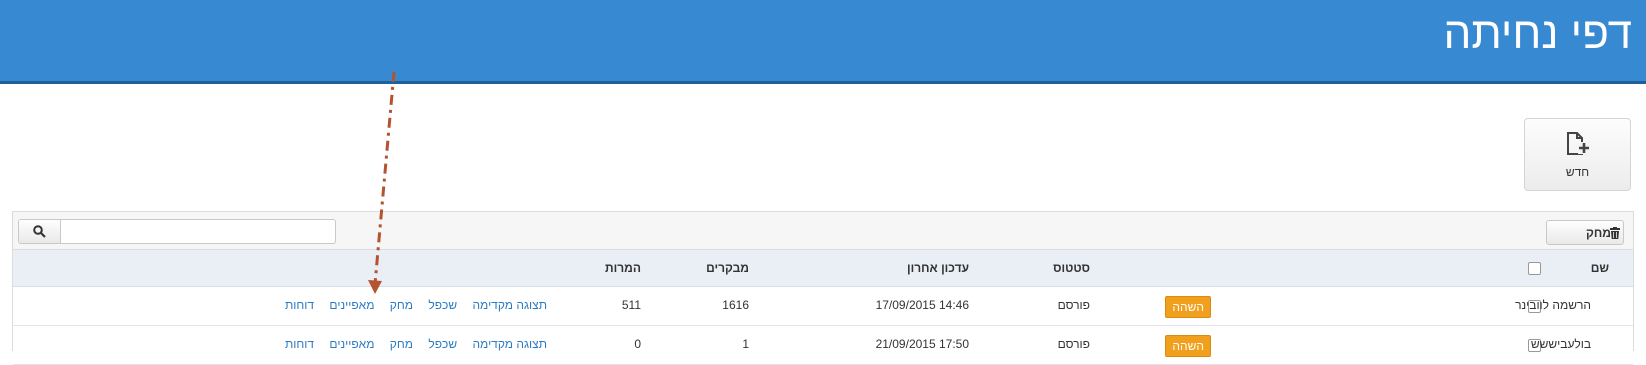 This screenshot has width=1646, height=365. I want to click on new-document-icon, so click(1578, 143).